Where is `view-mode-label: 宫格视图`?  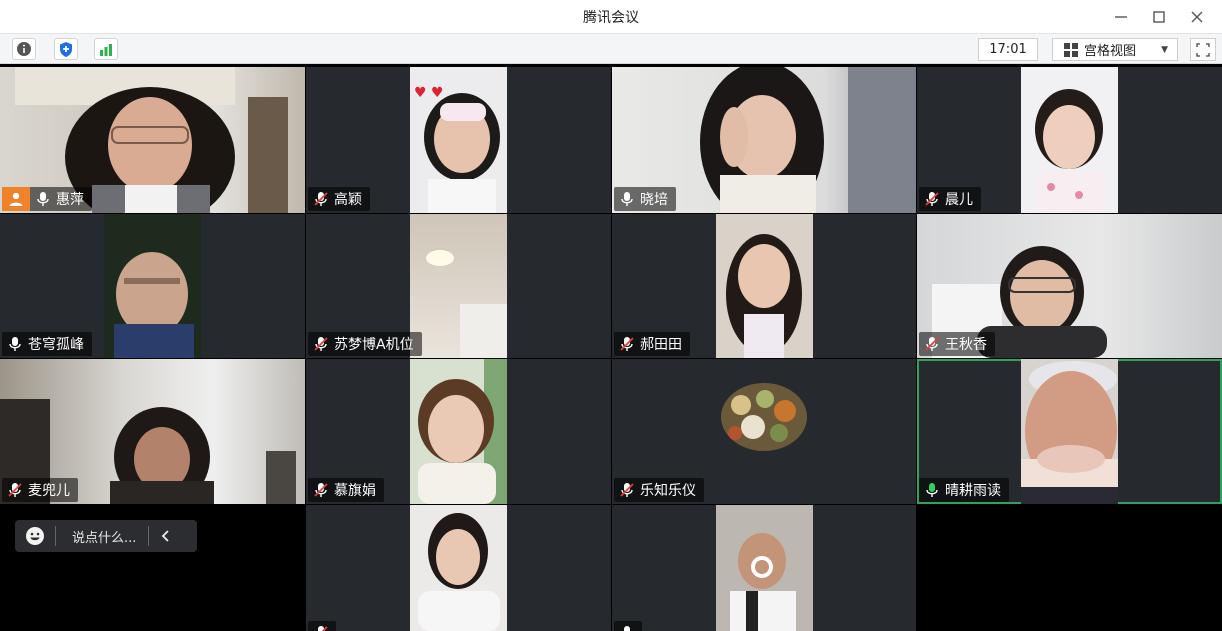 view-mode-label: 宫格视图 is located at coordinates (1110, 51).